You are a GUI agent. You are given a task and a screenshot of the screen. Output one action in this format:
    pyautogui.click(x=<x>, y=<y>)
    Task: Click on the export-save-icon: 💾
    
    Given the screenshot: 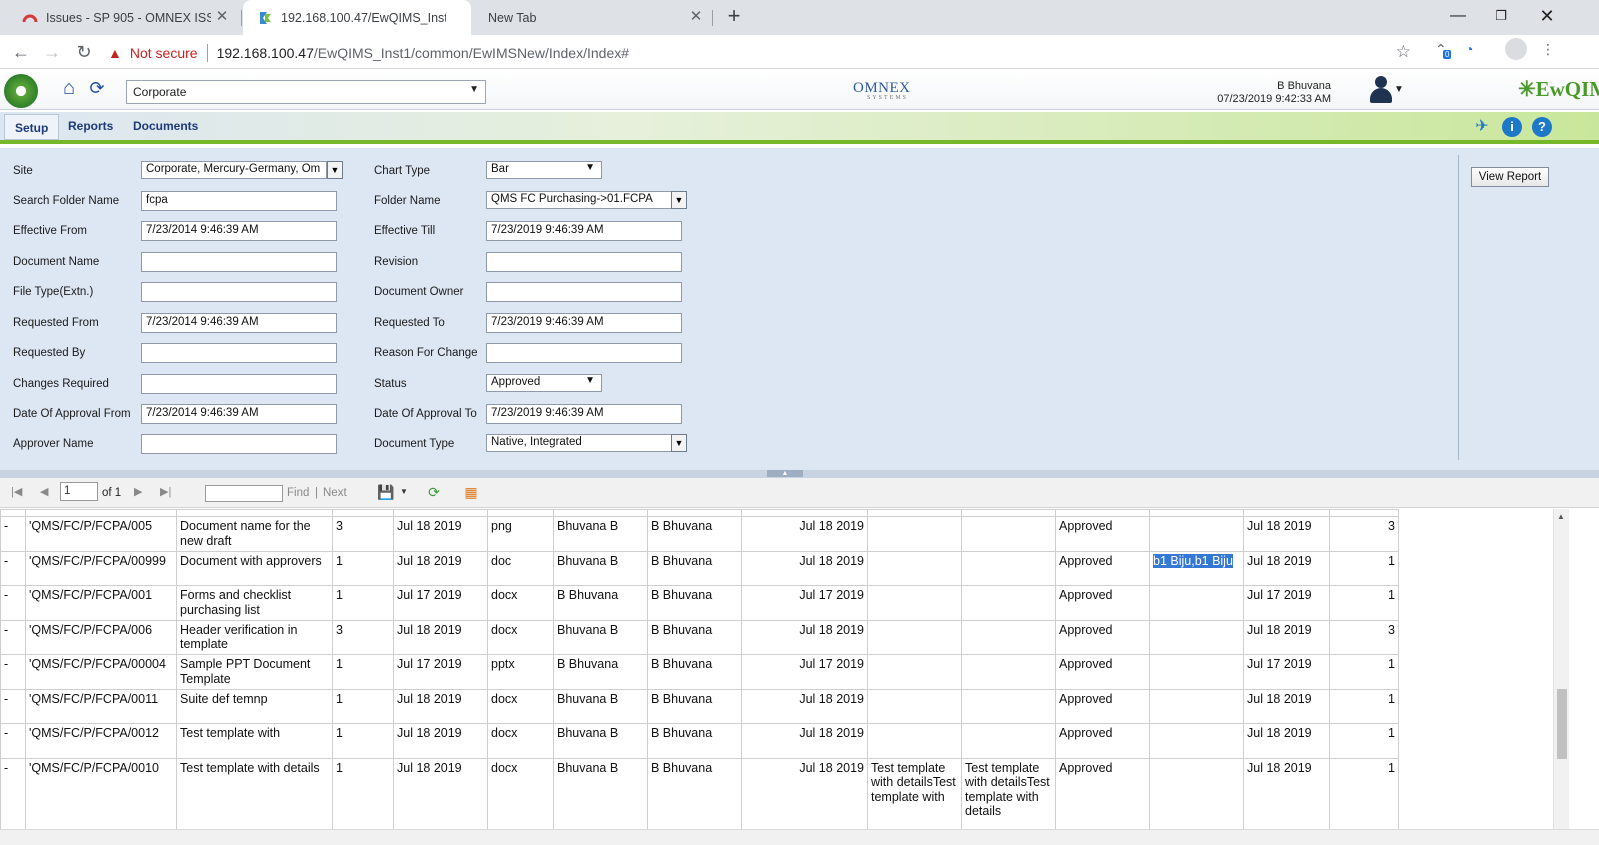 What is the action you would take?
    pyautogui.click(x=386, y=492)
    